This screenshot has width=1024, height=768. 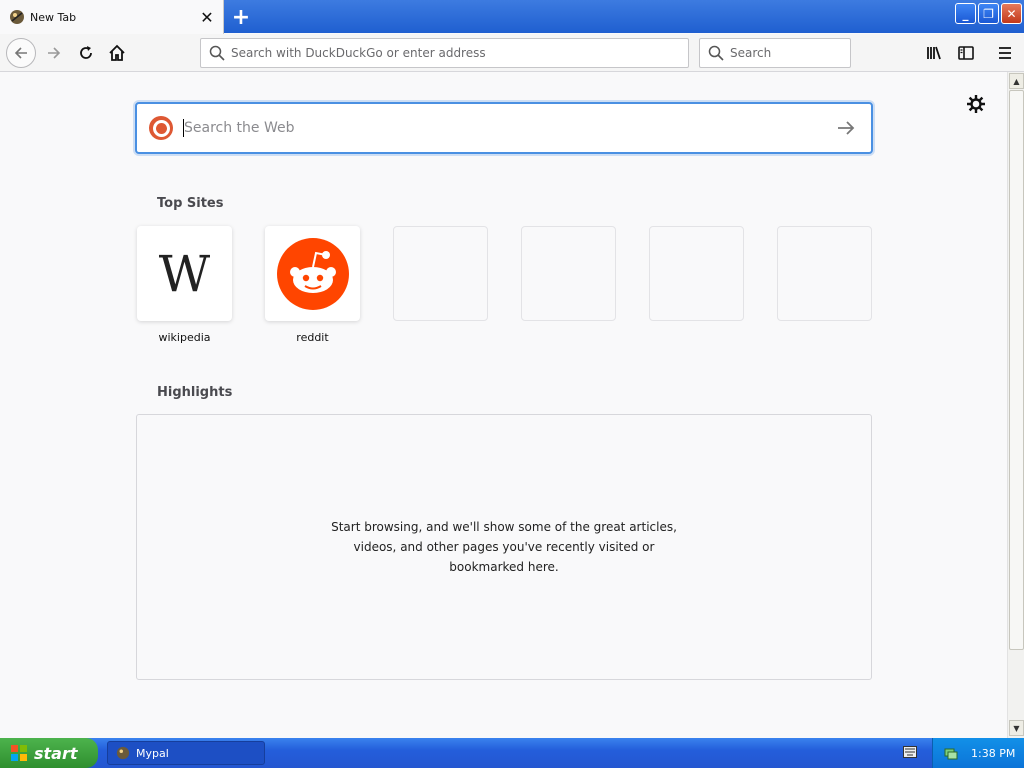 I want to click on address-placeholder: Search with DuckDuckGo or enter address, so click(x=358, y=53).